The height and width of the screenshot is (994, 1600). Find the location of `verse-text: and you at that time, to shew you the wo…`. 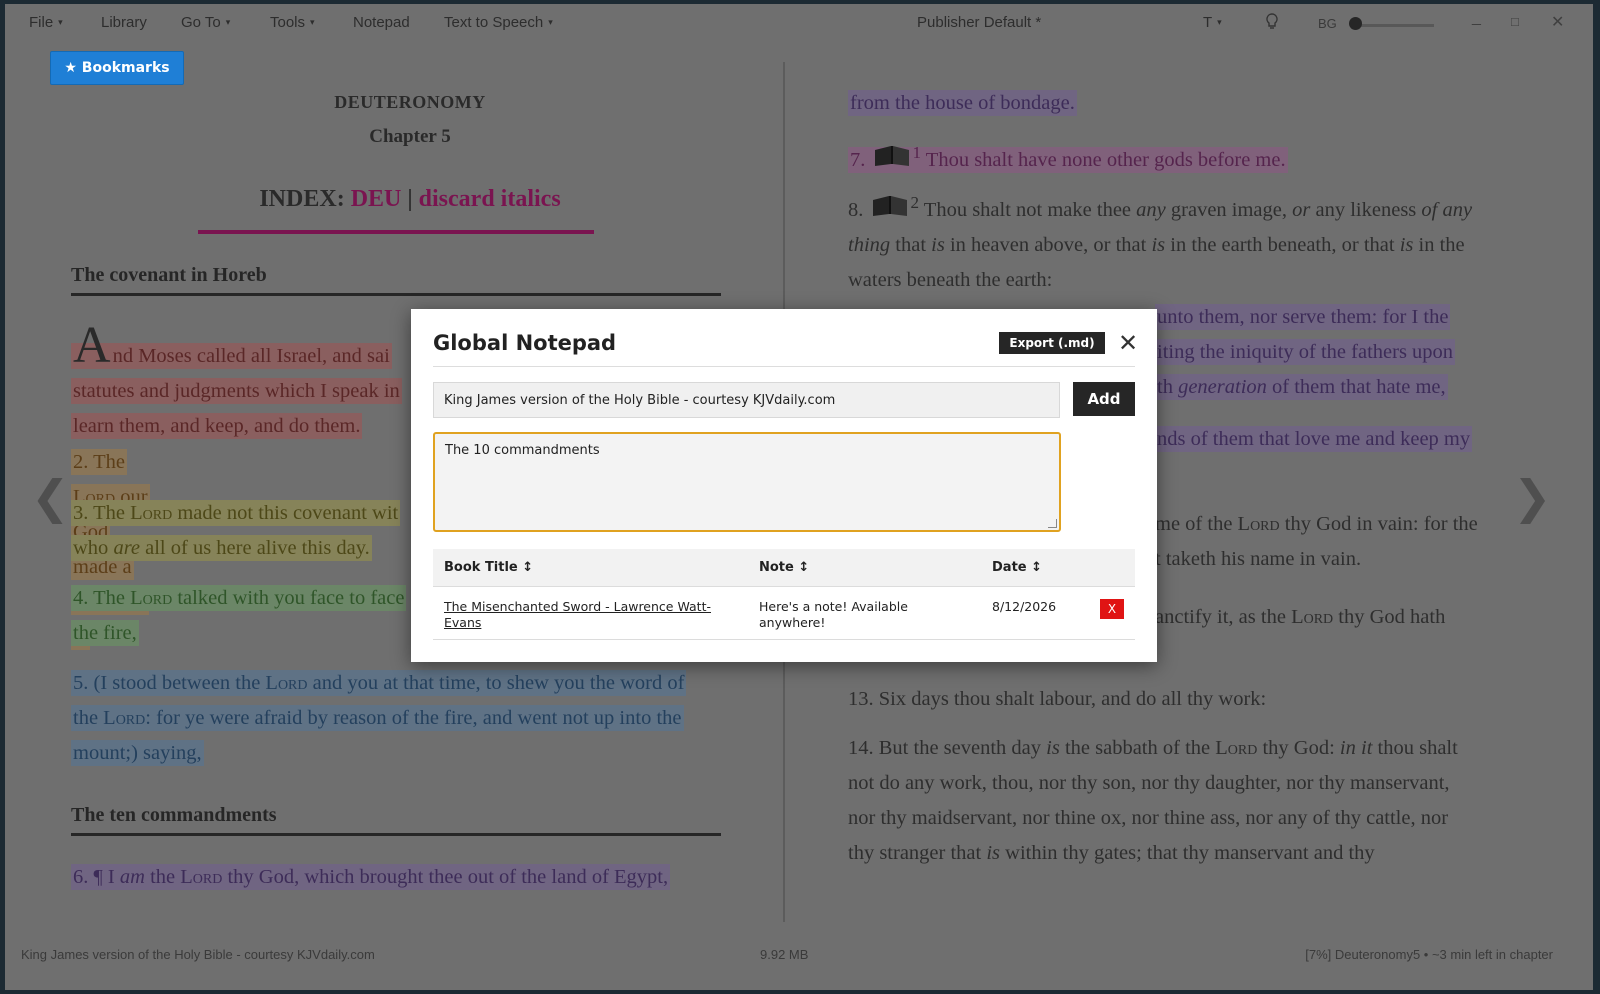

verse-text: and you at that time, to shew you the wo… is located at coordinates (496, 683).